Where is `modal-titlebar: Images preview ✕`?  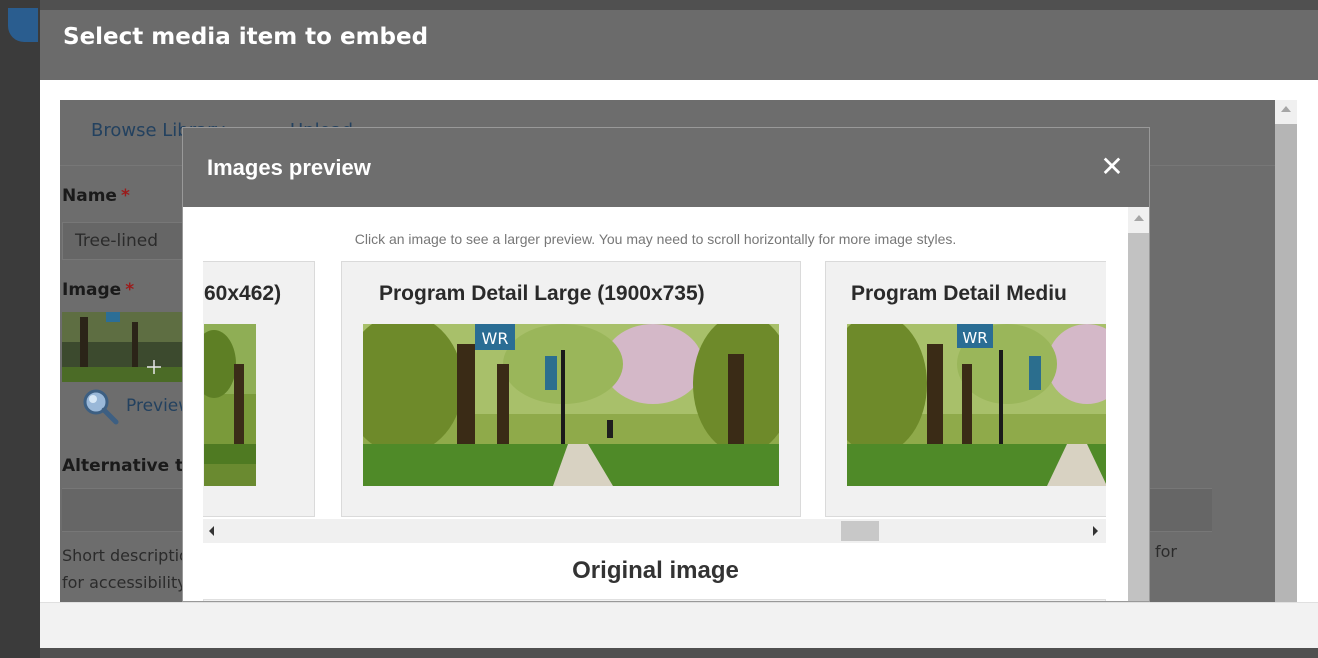
modal-titlebar: Images preview ✕ is located at coordinates (666, 167).